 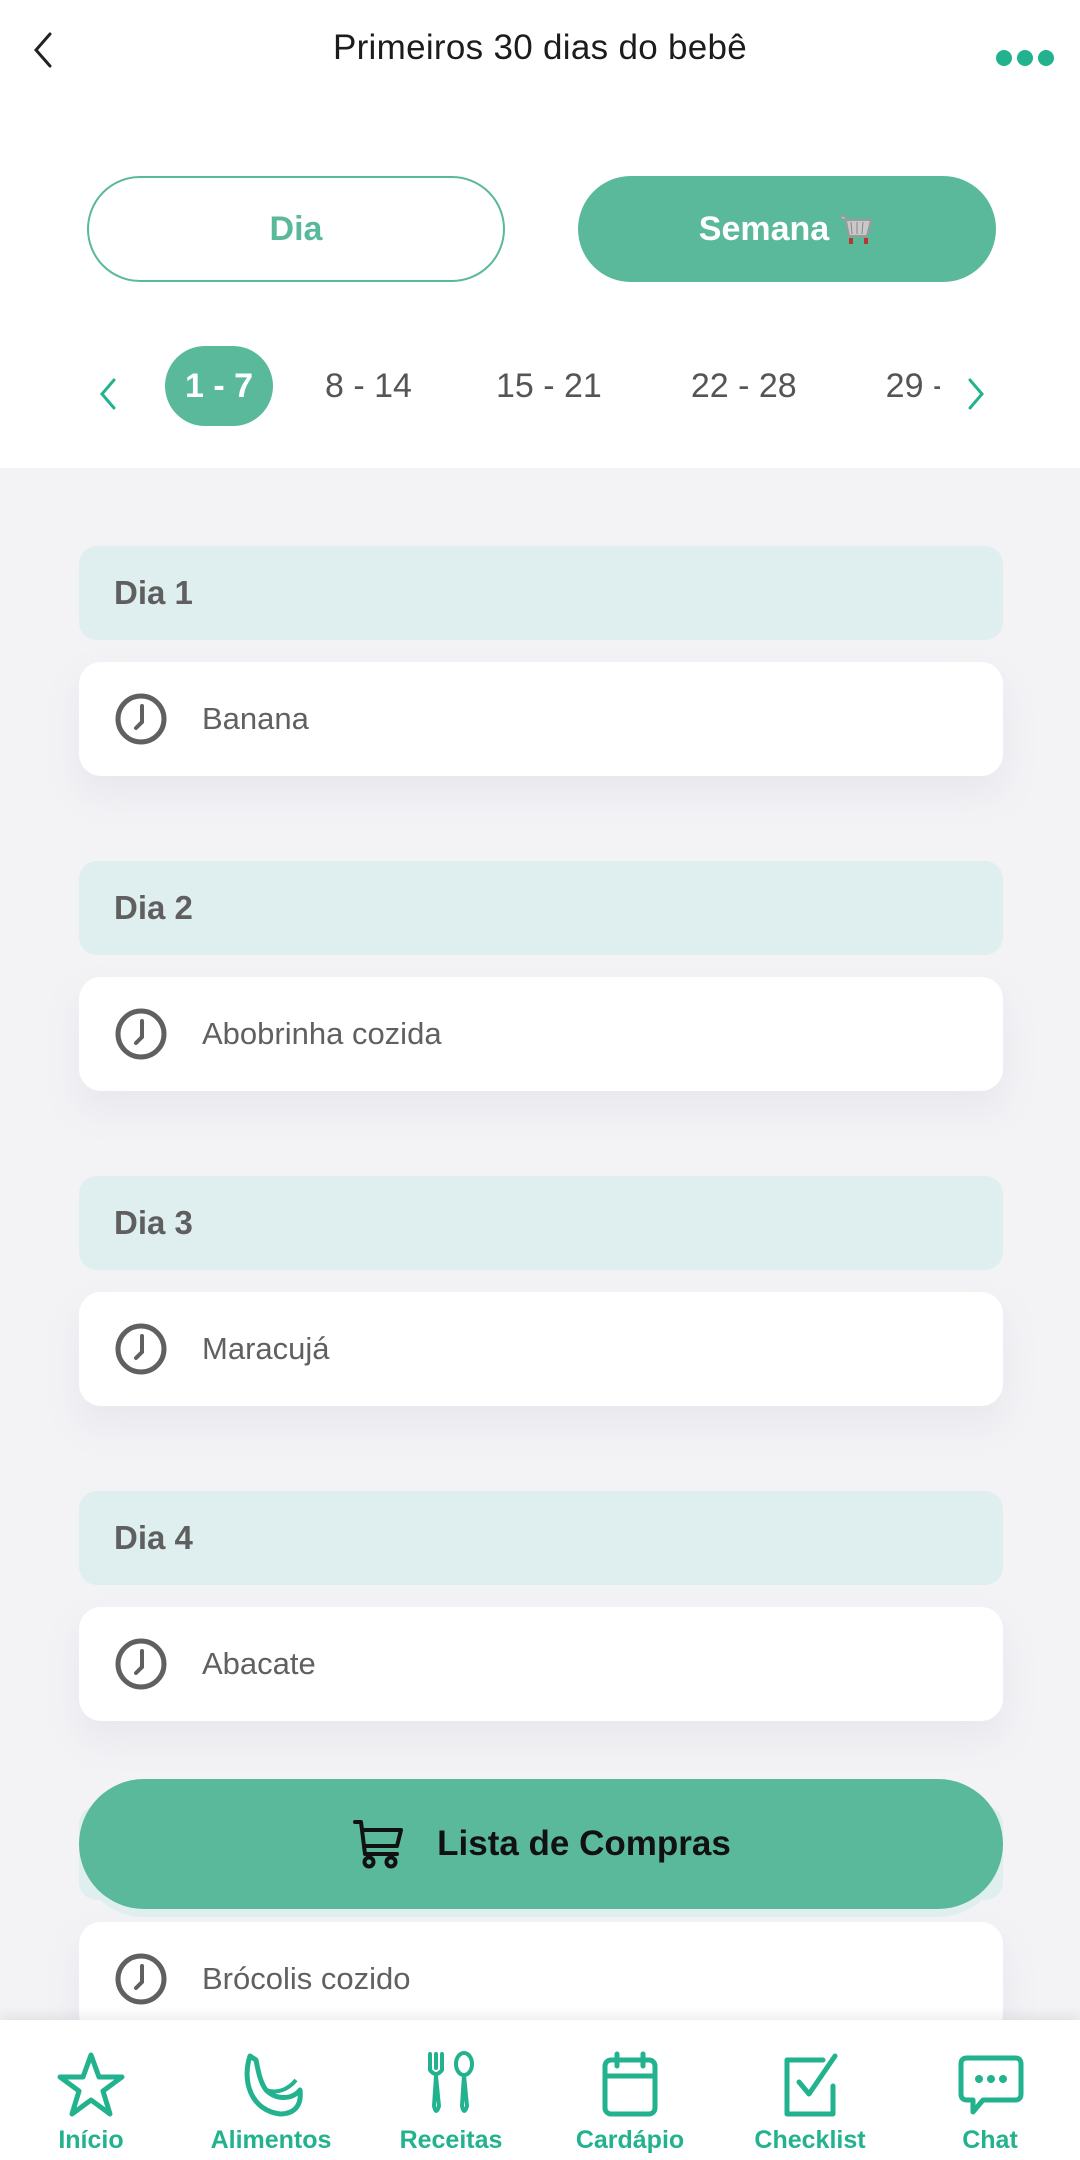 What do you see at coordinates (541, 908) in the screenshot?
I see `day-header: Dia 2` at bounding box center [541, 908].